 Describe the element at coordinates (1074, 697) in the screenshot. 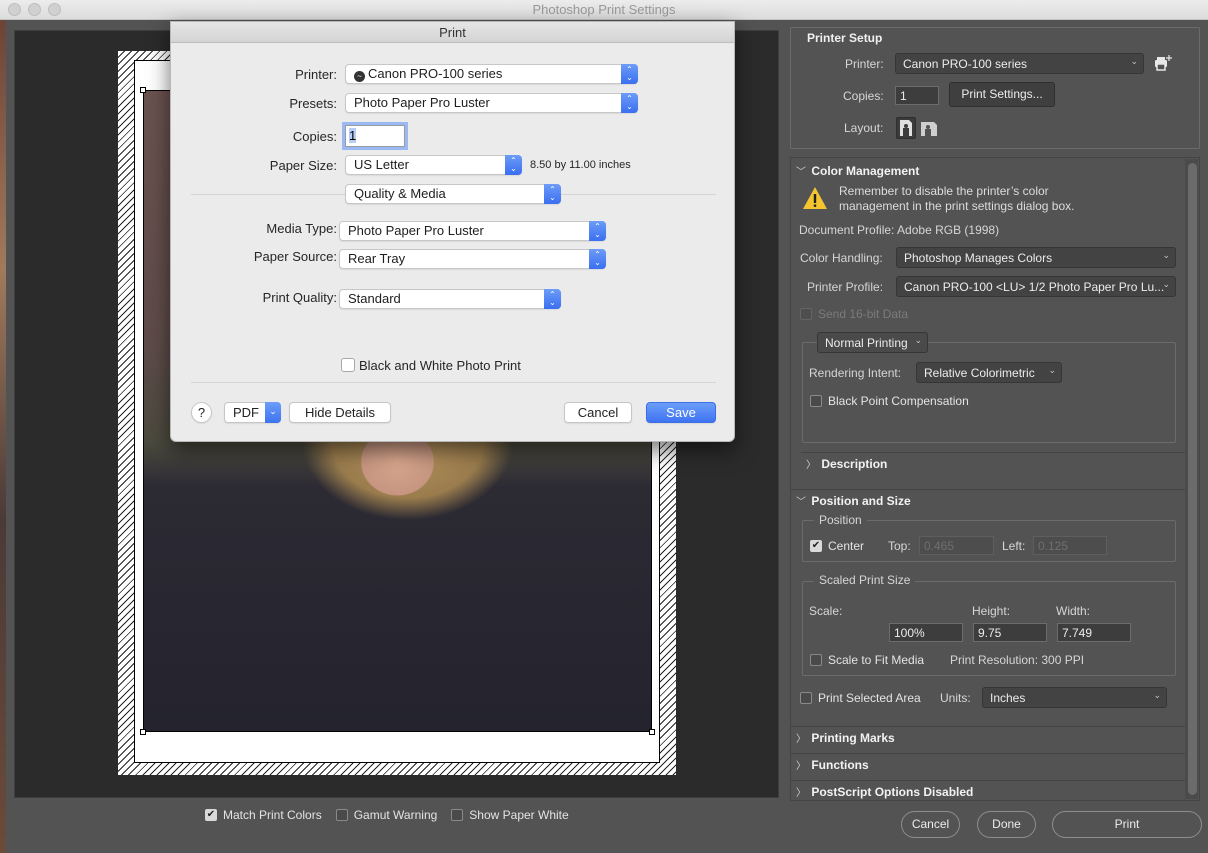

I see `units-select: Inches ⌄` at that location.